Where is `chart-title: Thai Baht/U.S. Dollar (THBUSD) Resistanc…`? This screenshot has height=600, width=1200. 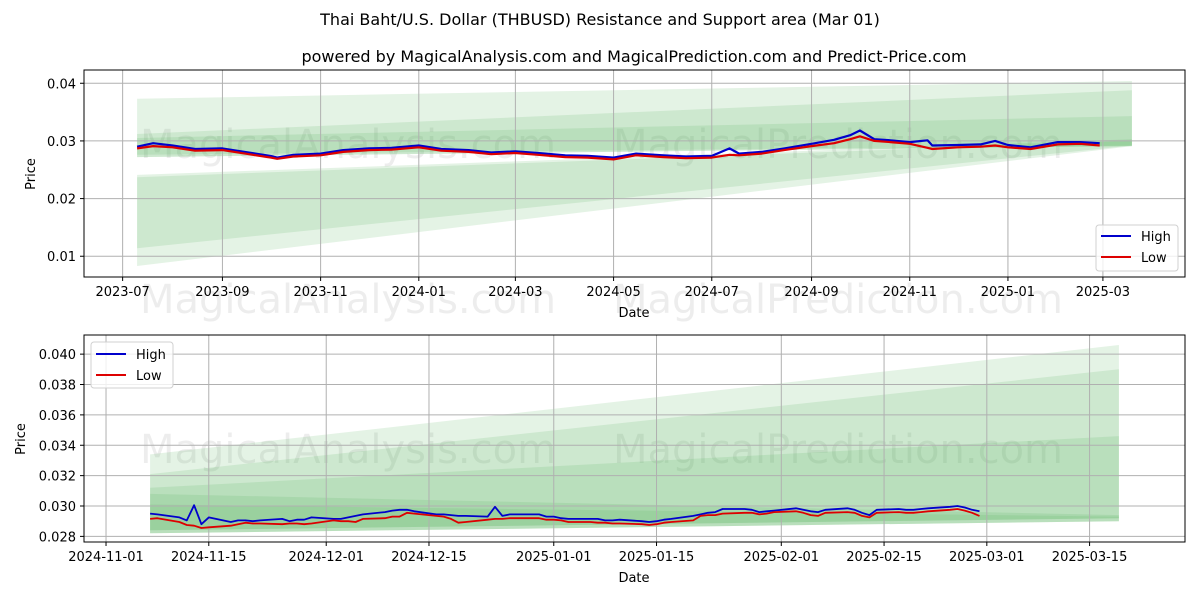 chart-title: Thai Baht/U.S. Dollar (THBUSD) Resistanc… is located at coordinates (599, 19).